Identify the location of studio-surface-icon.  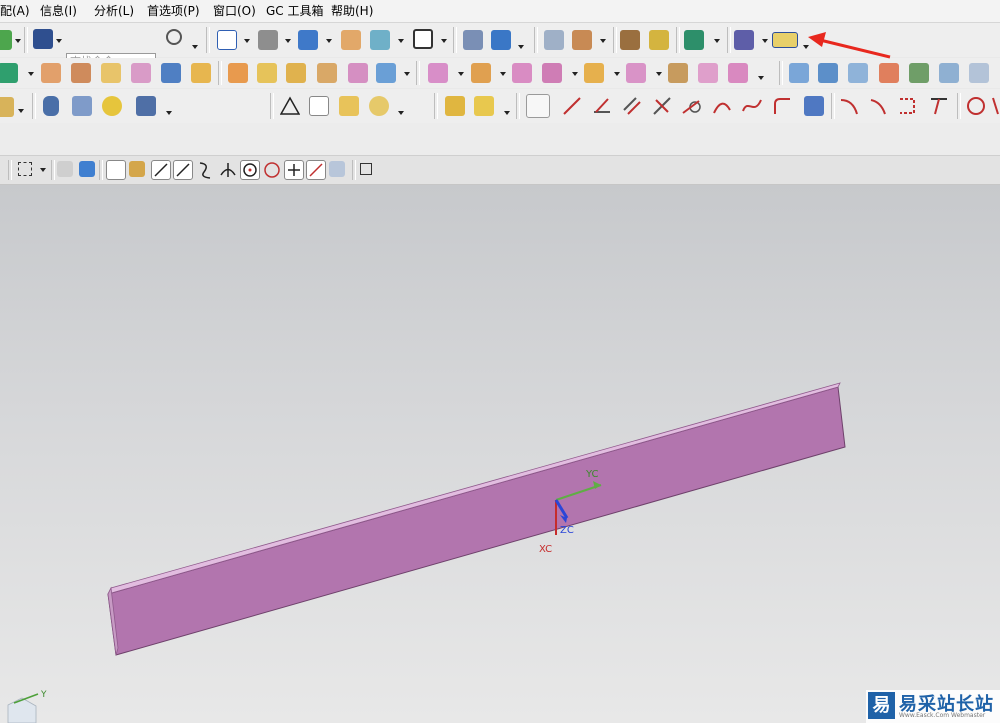
(919, 73).